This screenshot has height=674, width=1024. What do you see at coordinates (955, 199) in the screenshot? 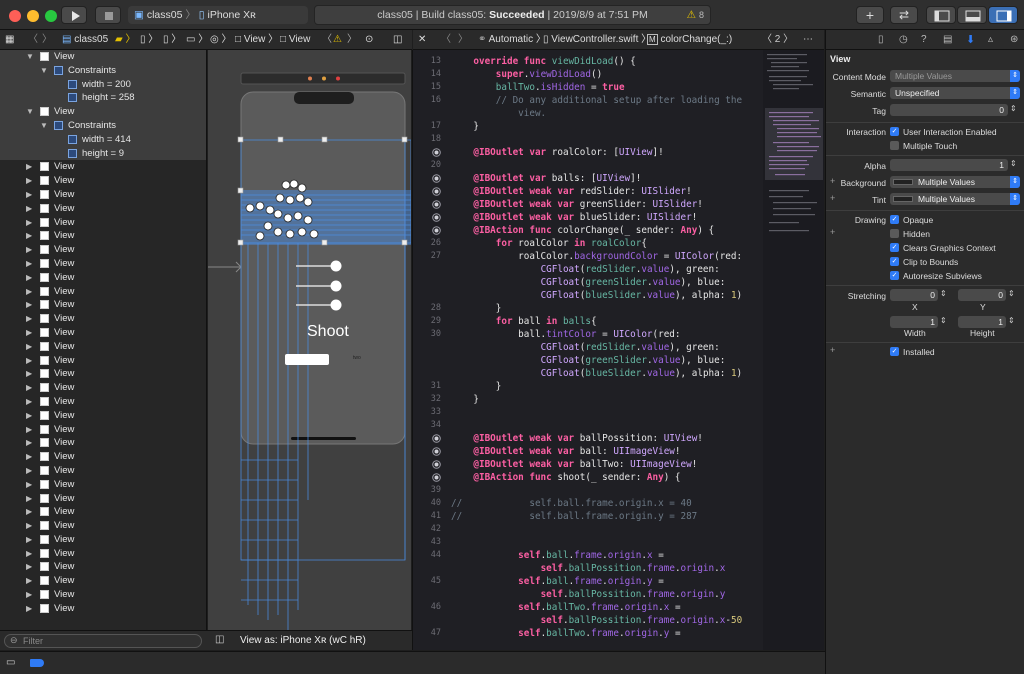
I see `tint-color-popup: Multiple Values ⇕` at bounding box center [955, 199].